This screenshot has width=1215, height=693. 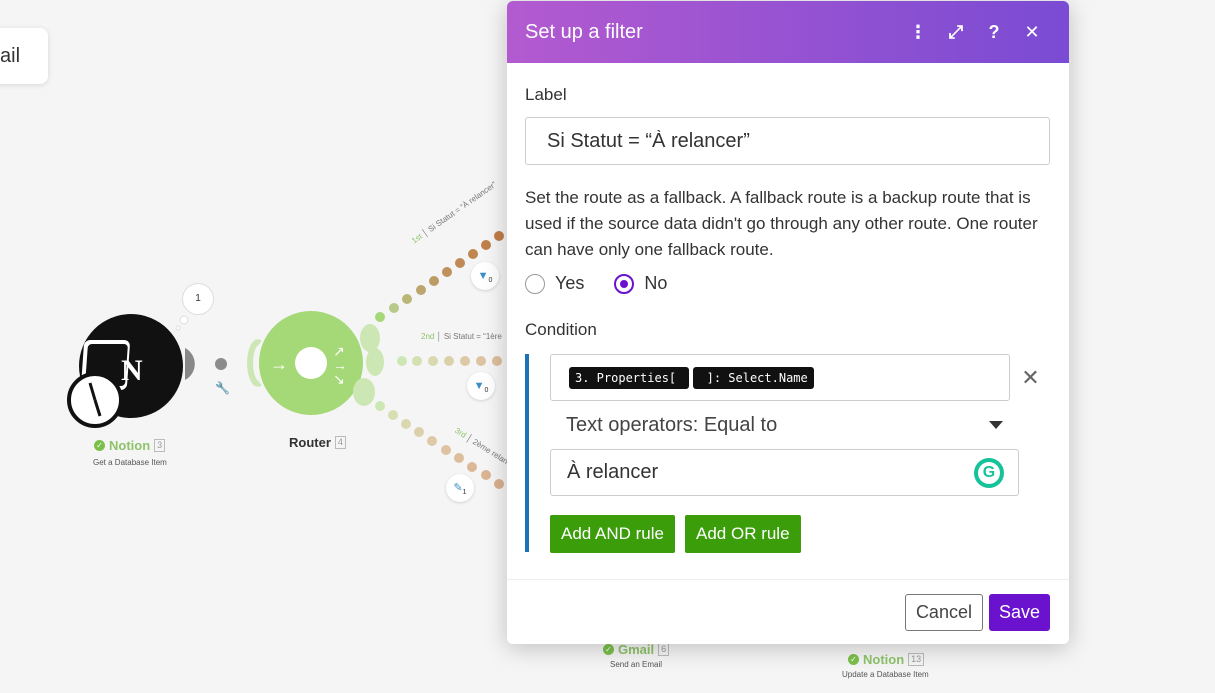 What do you see at coordinates (788, 611) in the screenshot?
I see `dialog-footer: Cancel Save` at bounding box center [788, 611].